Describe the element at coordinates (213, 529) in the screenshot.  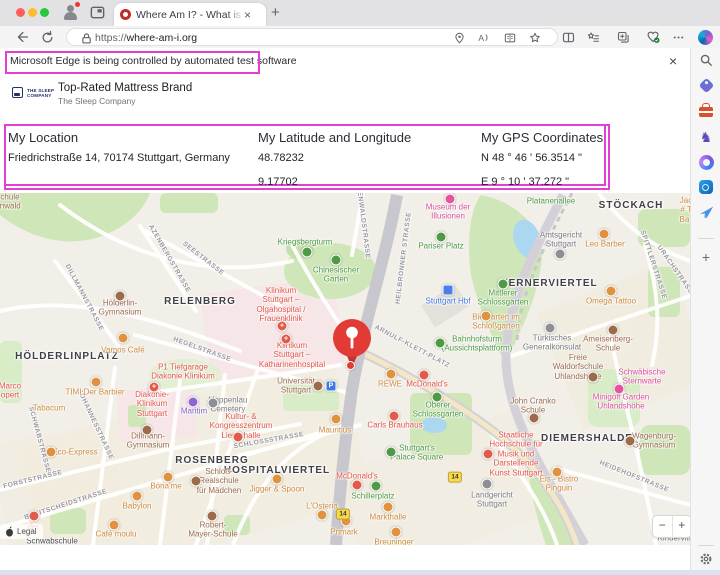
I see `map-poi-label: Robert- Mayer-Schule` at that location.